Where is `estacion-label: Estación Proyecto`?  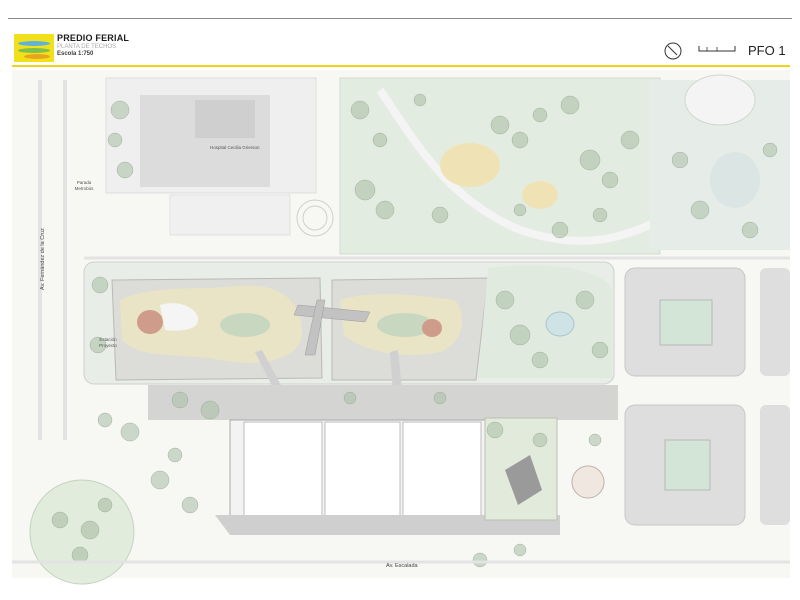 estacion-label: Estación Proyecto is located at coordinates (108, 342).